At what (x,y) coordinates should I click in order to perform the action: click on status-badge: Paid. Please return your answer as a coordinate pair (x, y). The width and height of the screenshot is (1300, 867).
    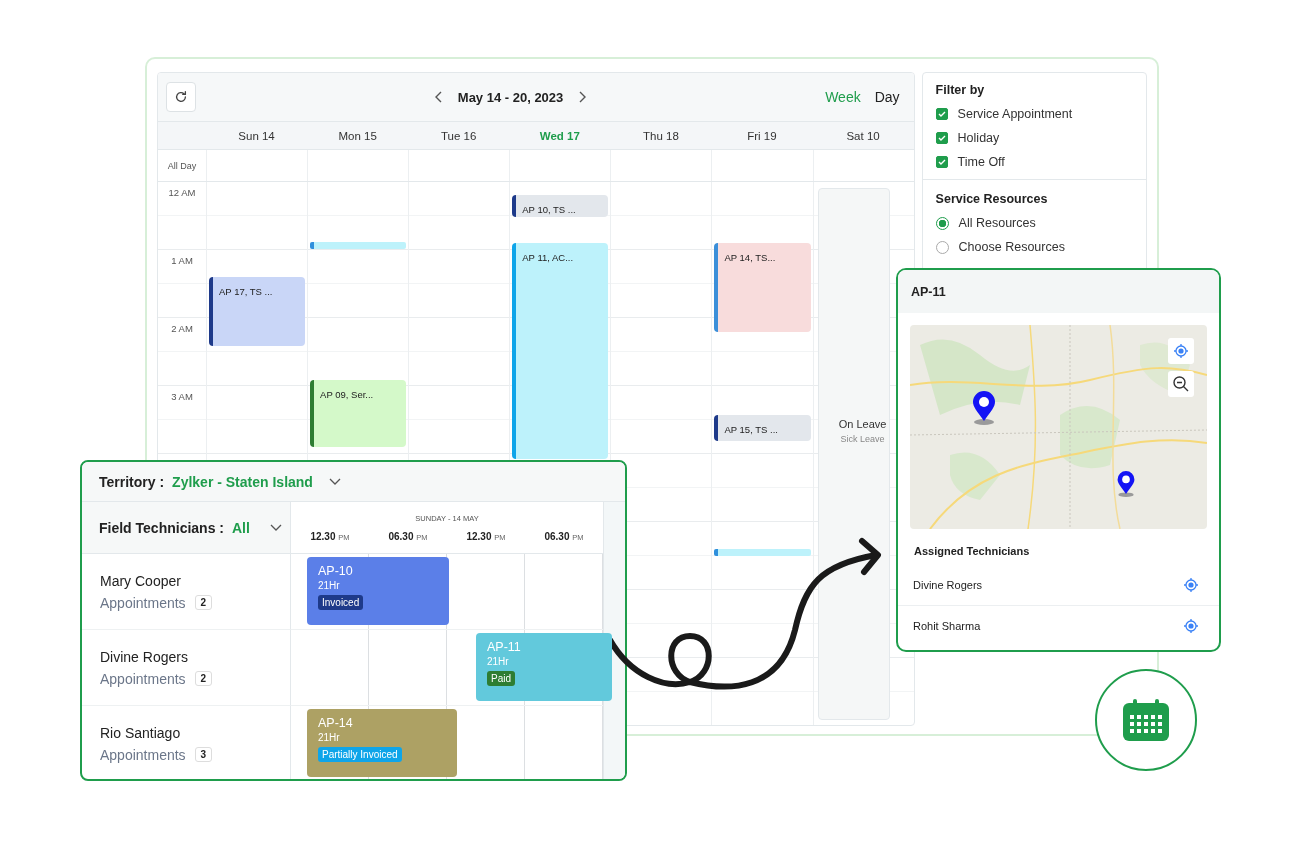
    Looking at the image, I should click on (501, 678).